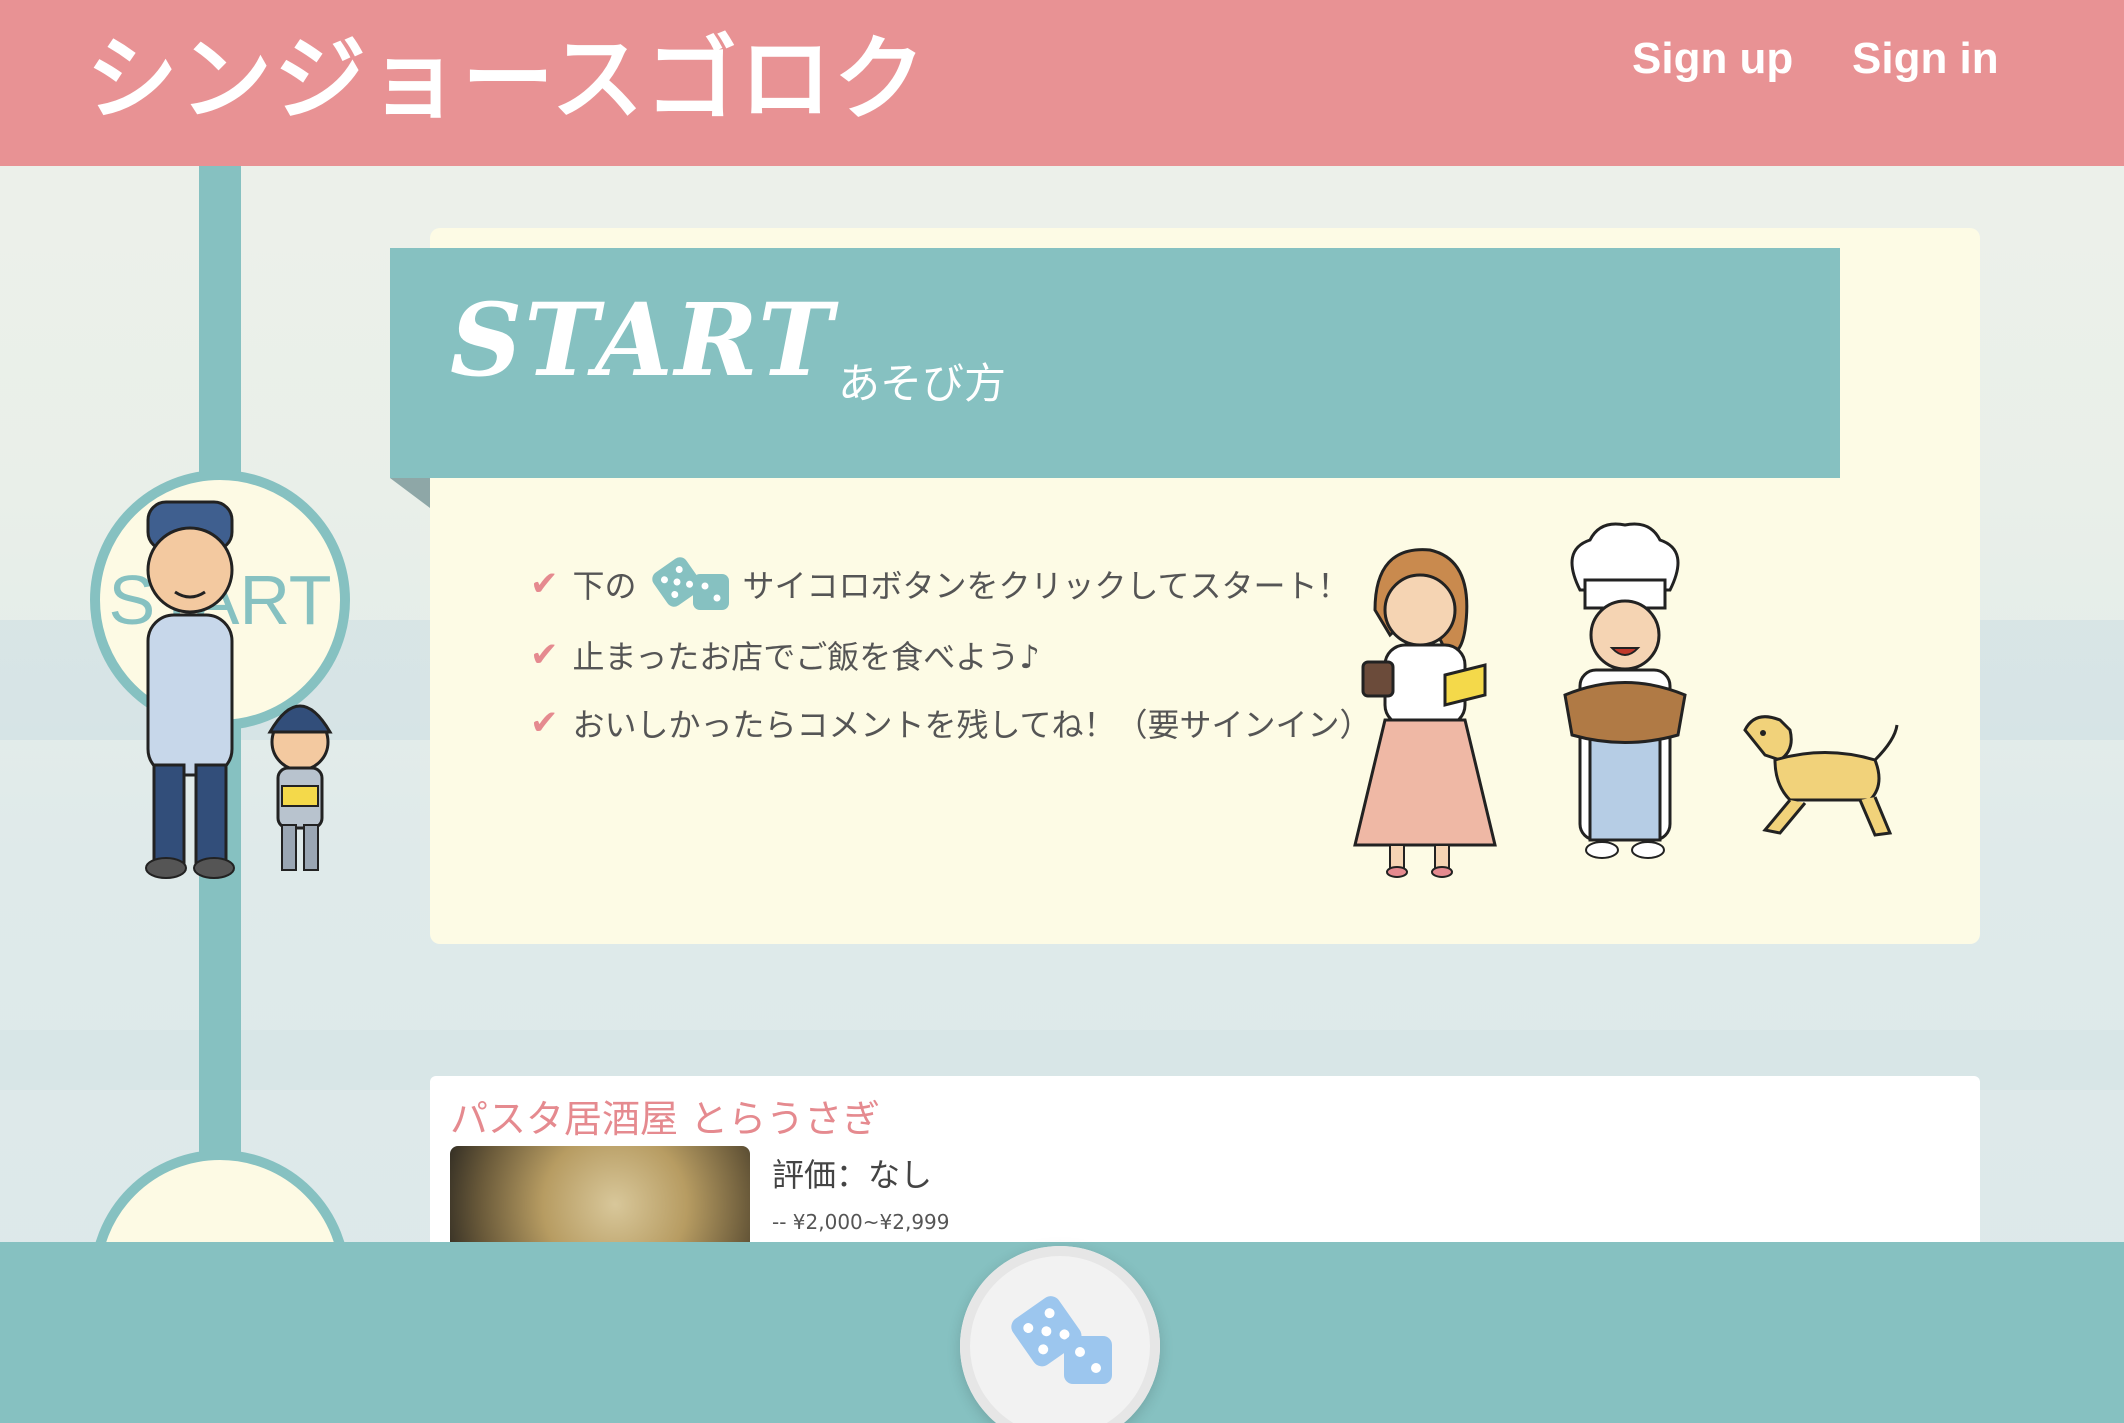  I want to click on father-child-illustration, so click(239, 689).